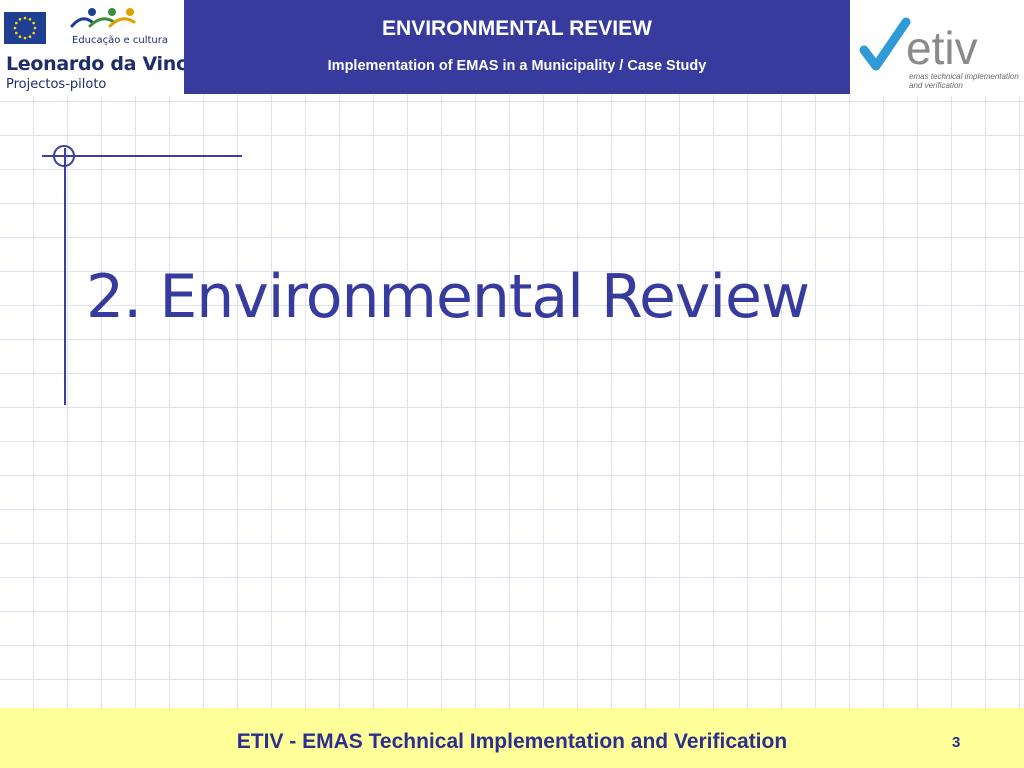 The image size is (1024, 768). Describe the element at coordinates (25, 28) in the screenshot. I see `eu-flag-icon` at that location.